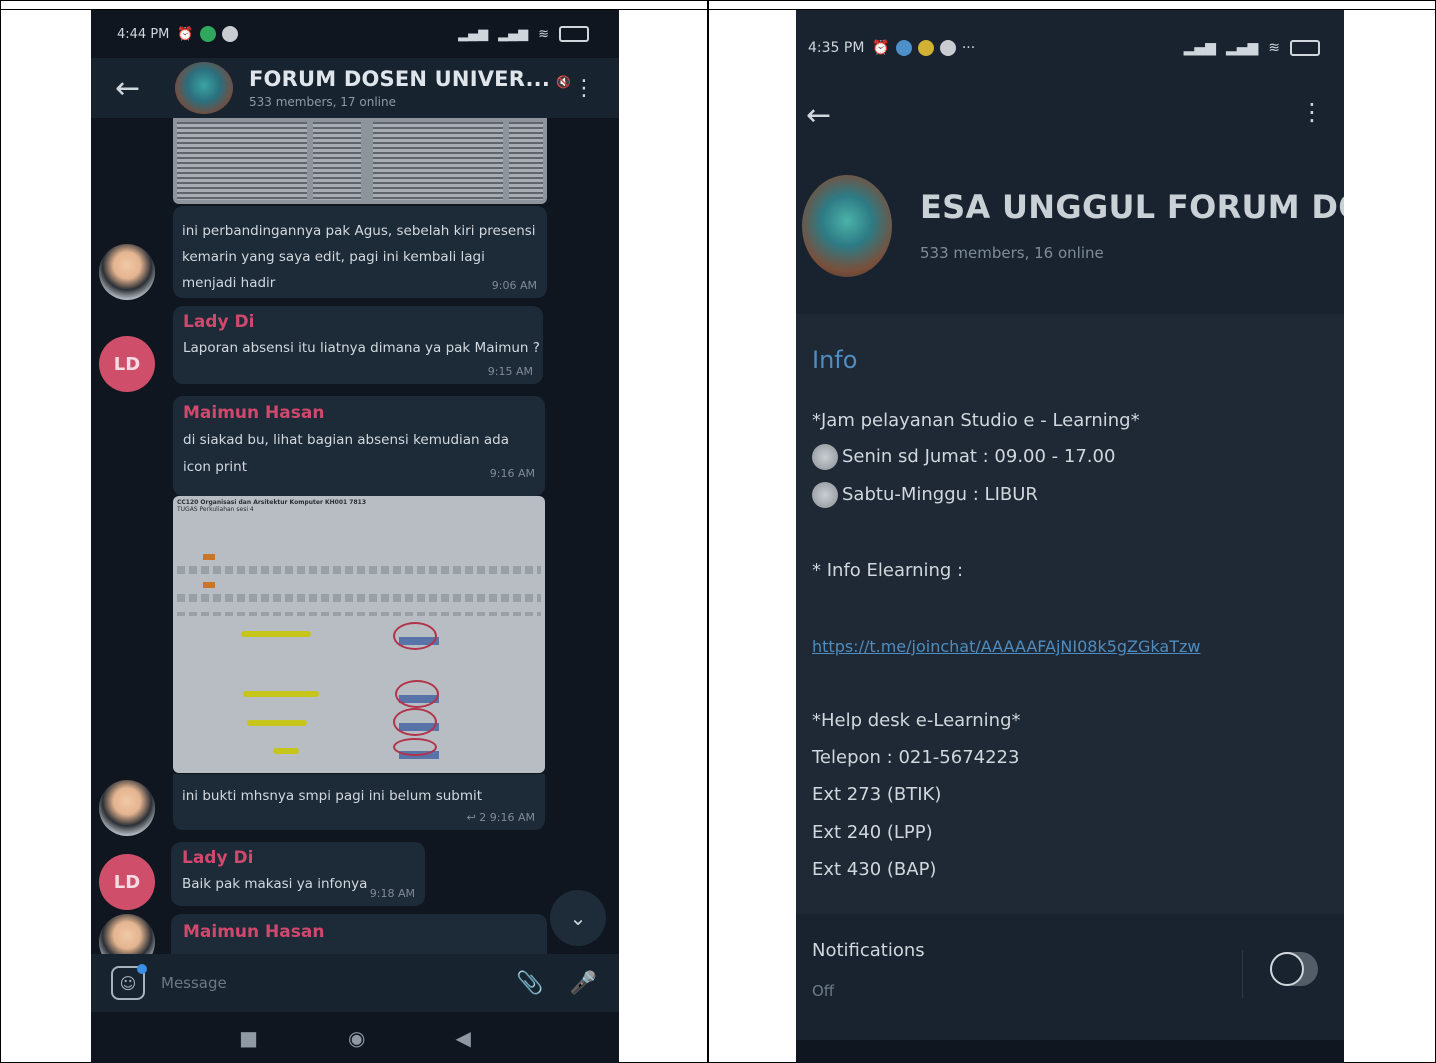 Image resolution: width=1436 pixels, height=1063 pixels. I want to click on info-heading: Info, so click(835, 360).